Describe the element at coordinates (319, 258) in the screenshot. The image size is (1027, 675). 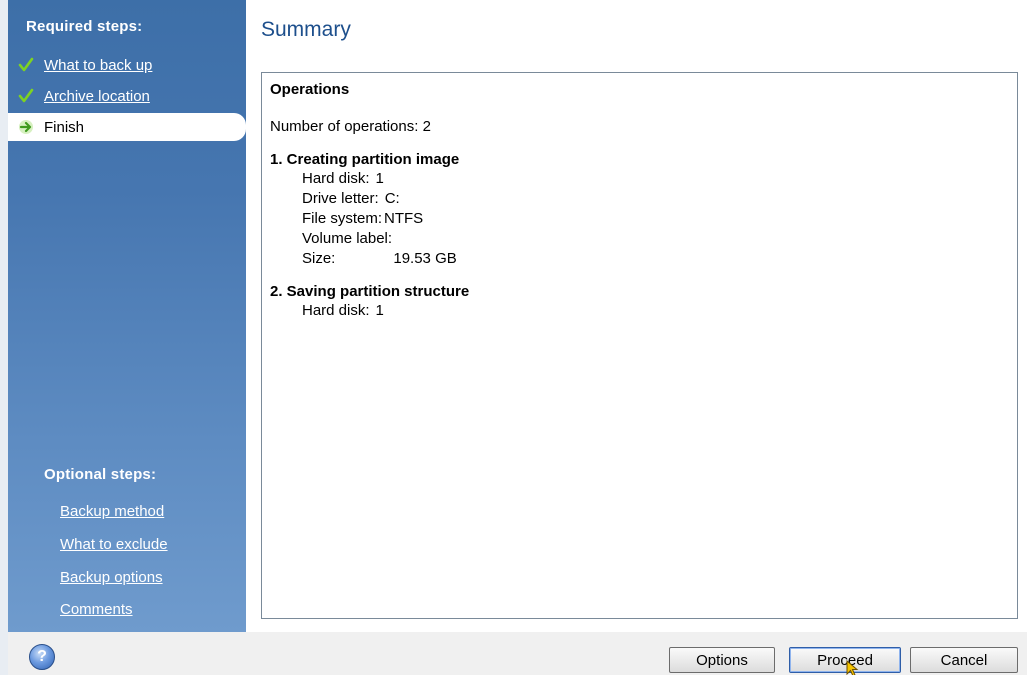
I see `detail-key: Size:` at that location.